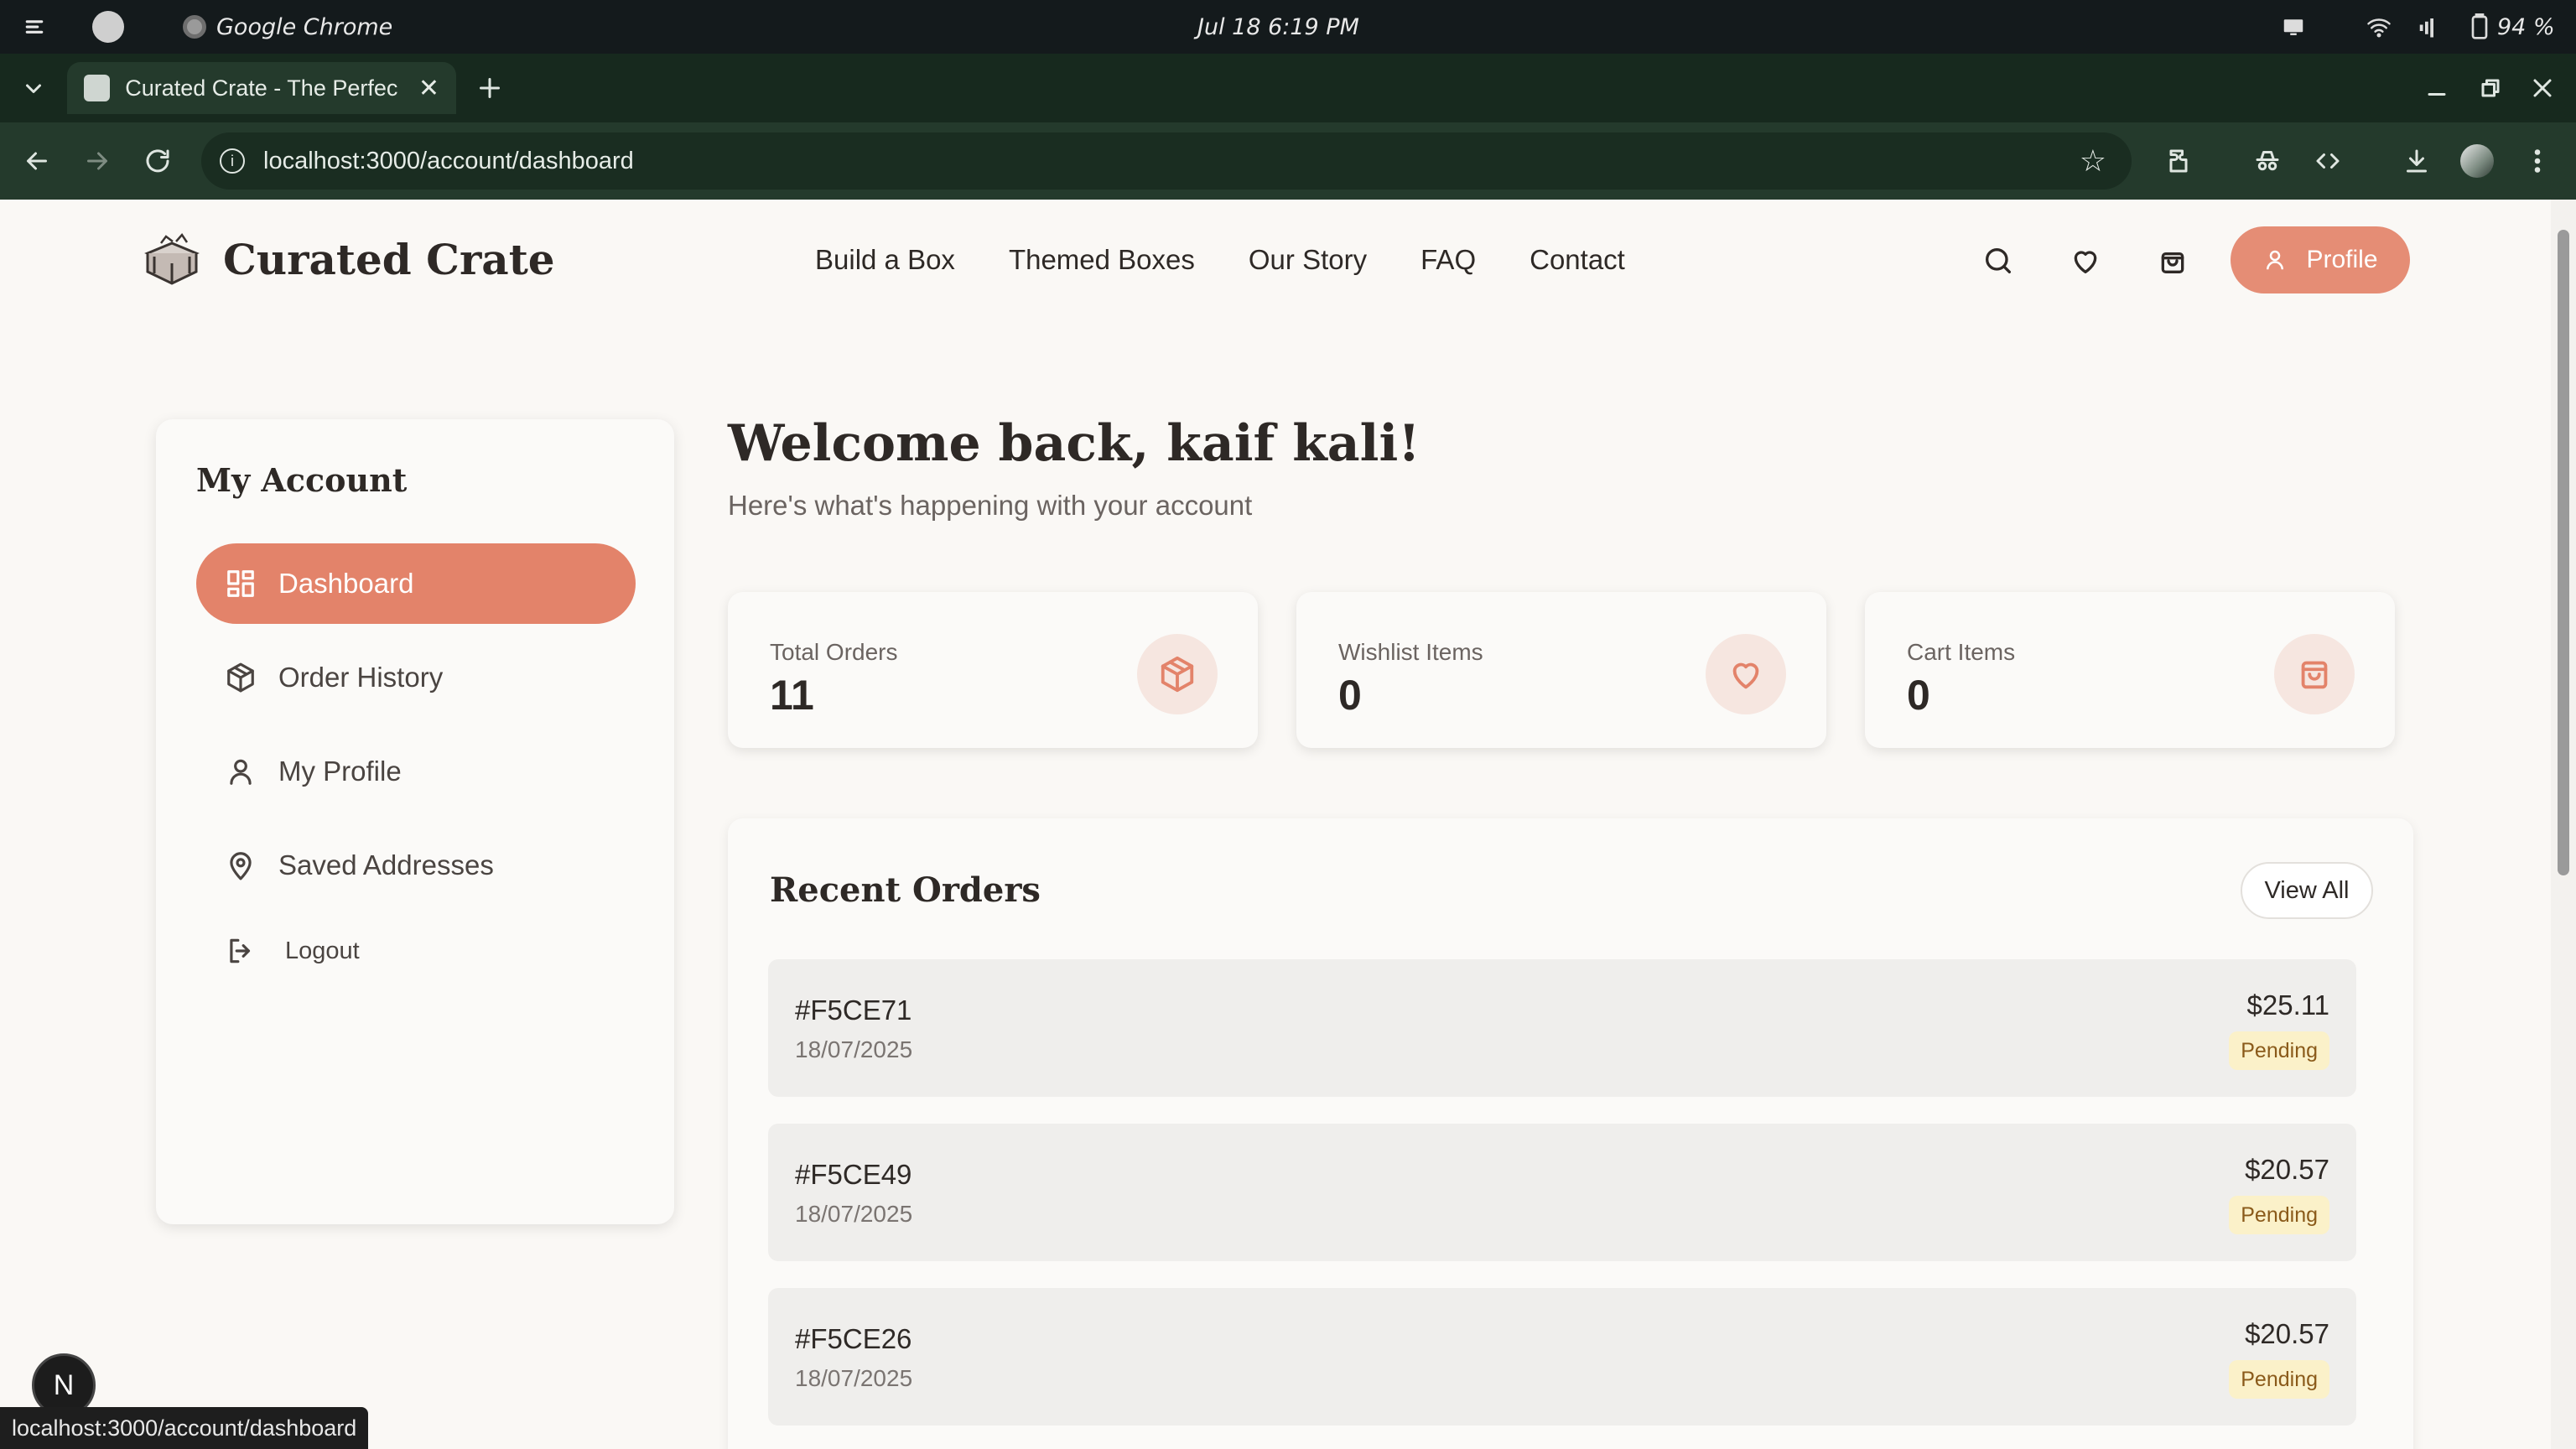  I want to click on tab-search-icon, so click(33, 88).